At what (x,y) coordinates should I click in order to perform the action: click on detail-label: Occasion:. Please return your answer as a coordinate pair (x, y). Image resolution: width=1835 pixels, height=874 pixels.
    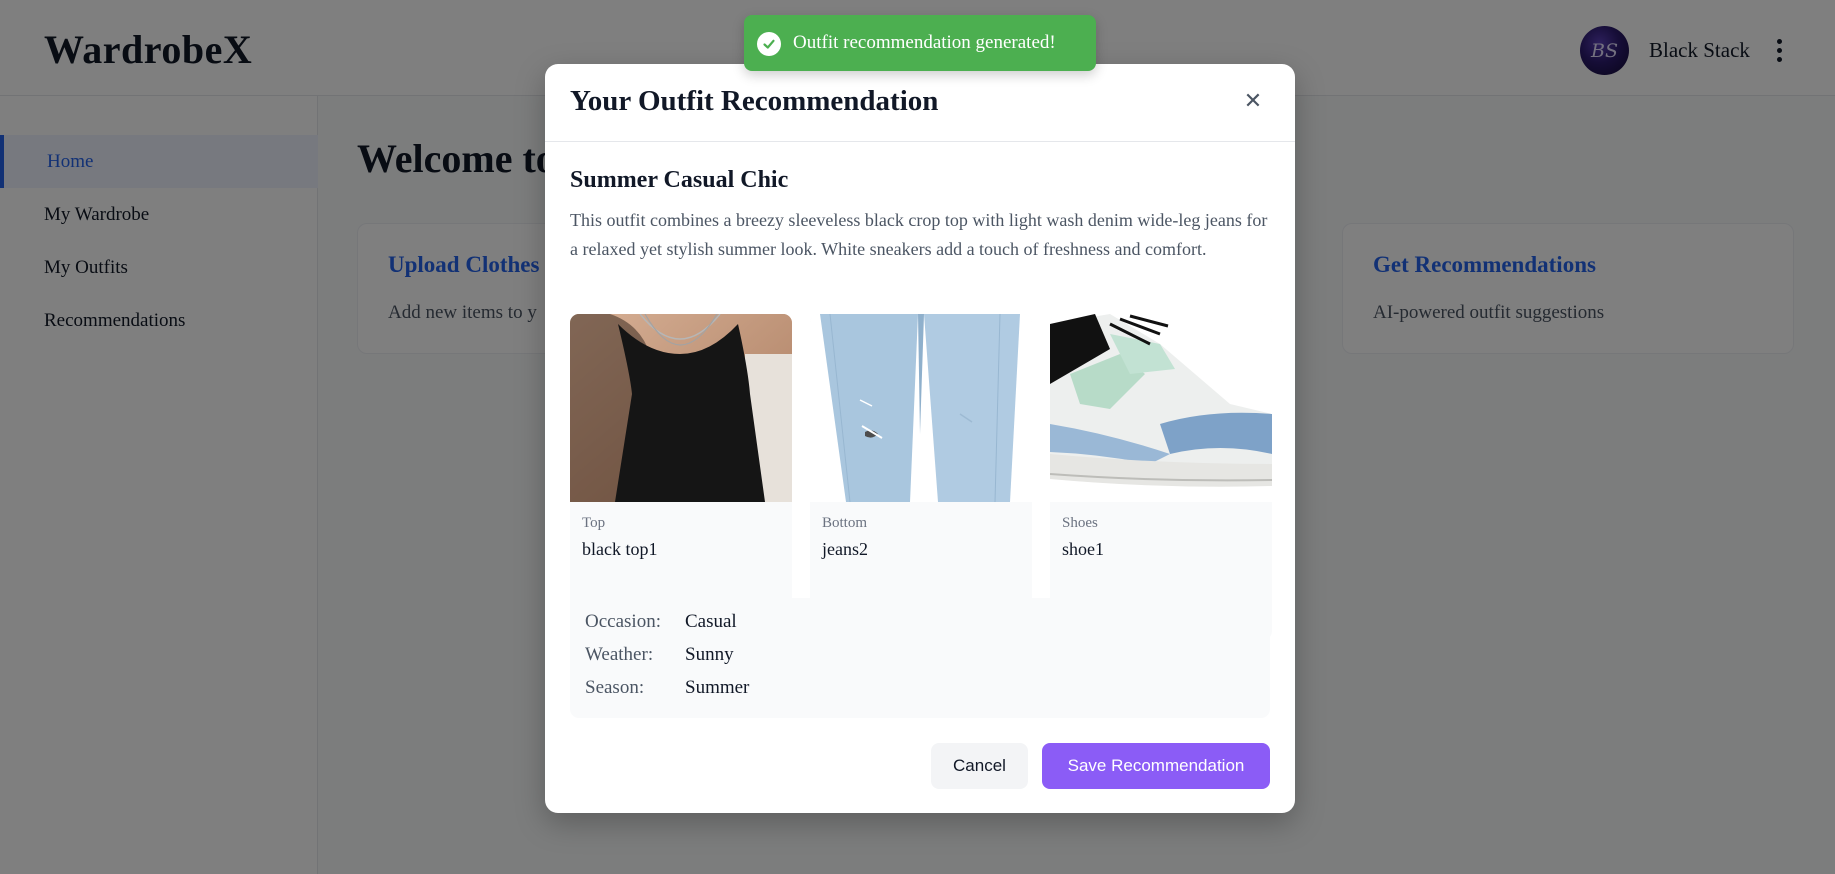
    Looking at the image, I should click on (623, 621).